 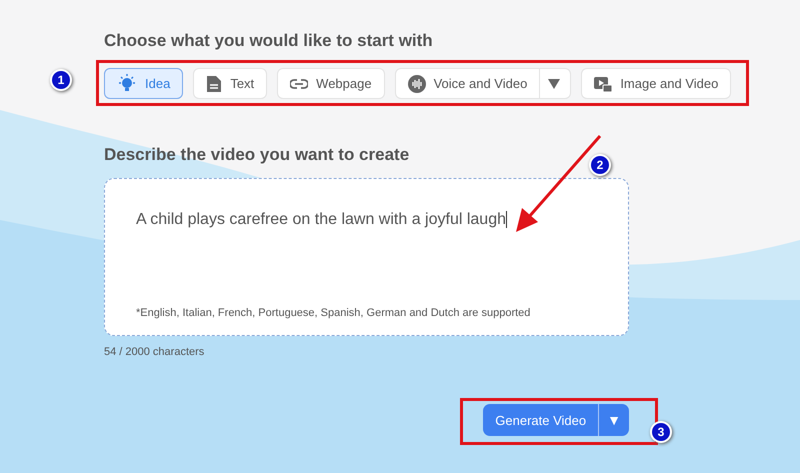 I want to click on option-button: Webpage, so click(x=331, y=83).